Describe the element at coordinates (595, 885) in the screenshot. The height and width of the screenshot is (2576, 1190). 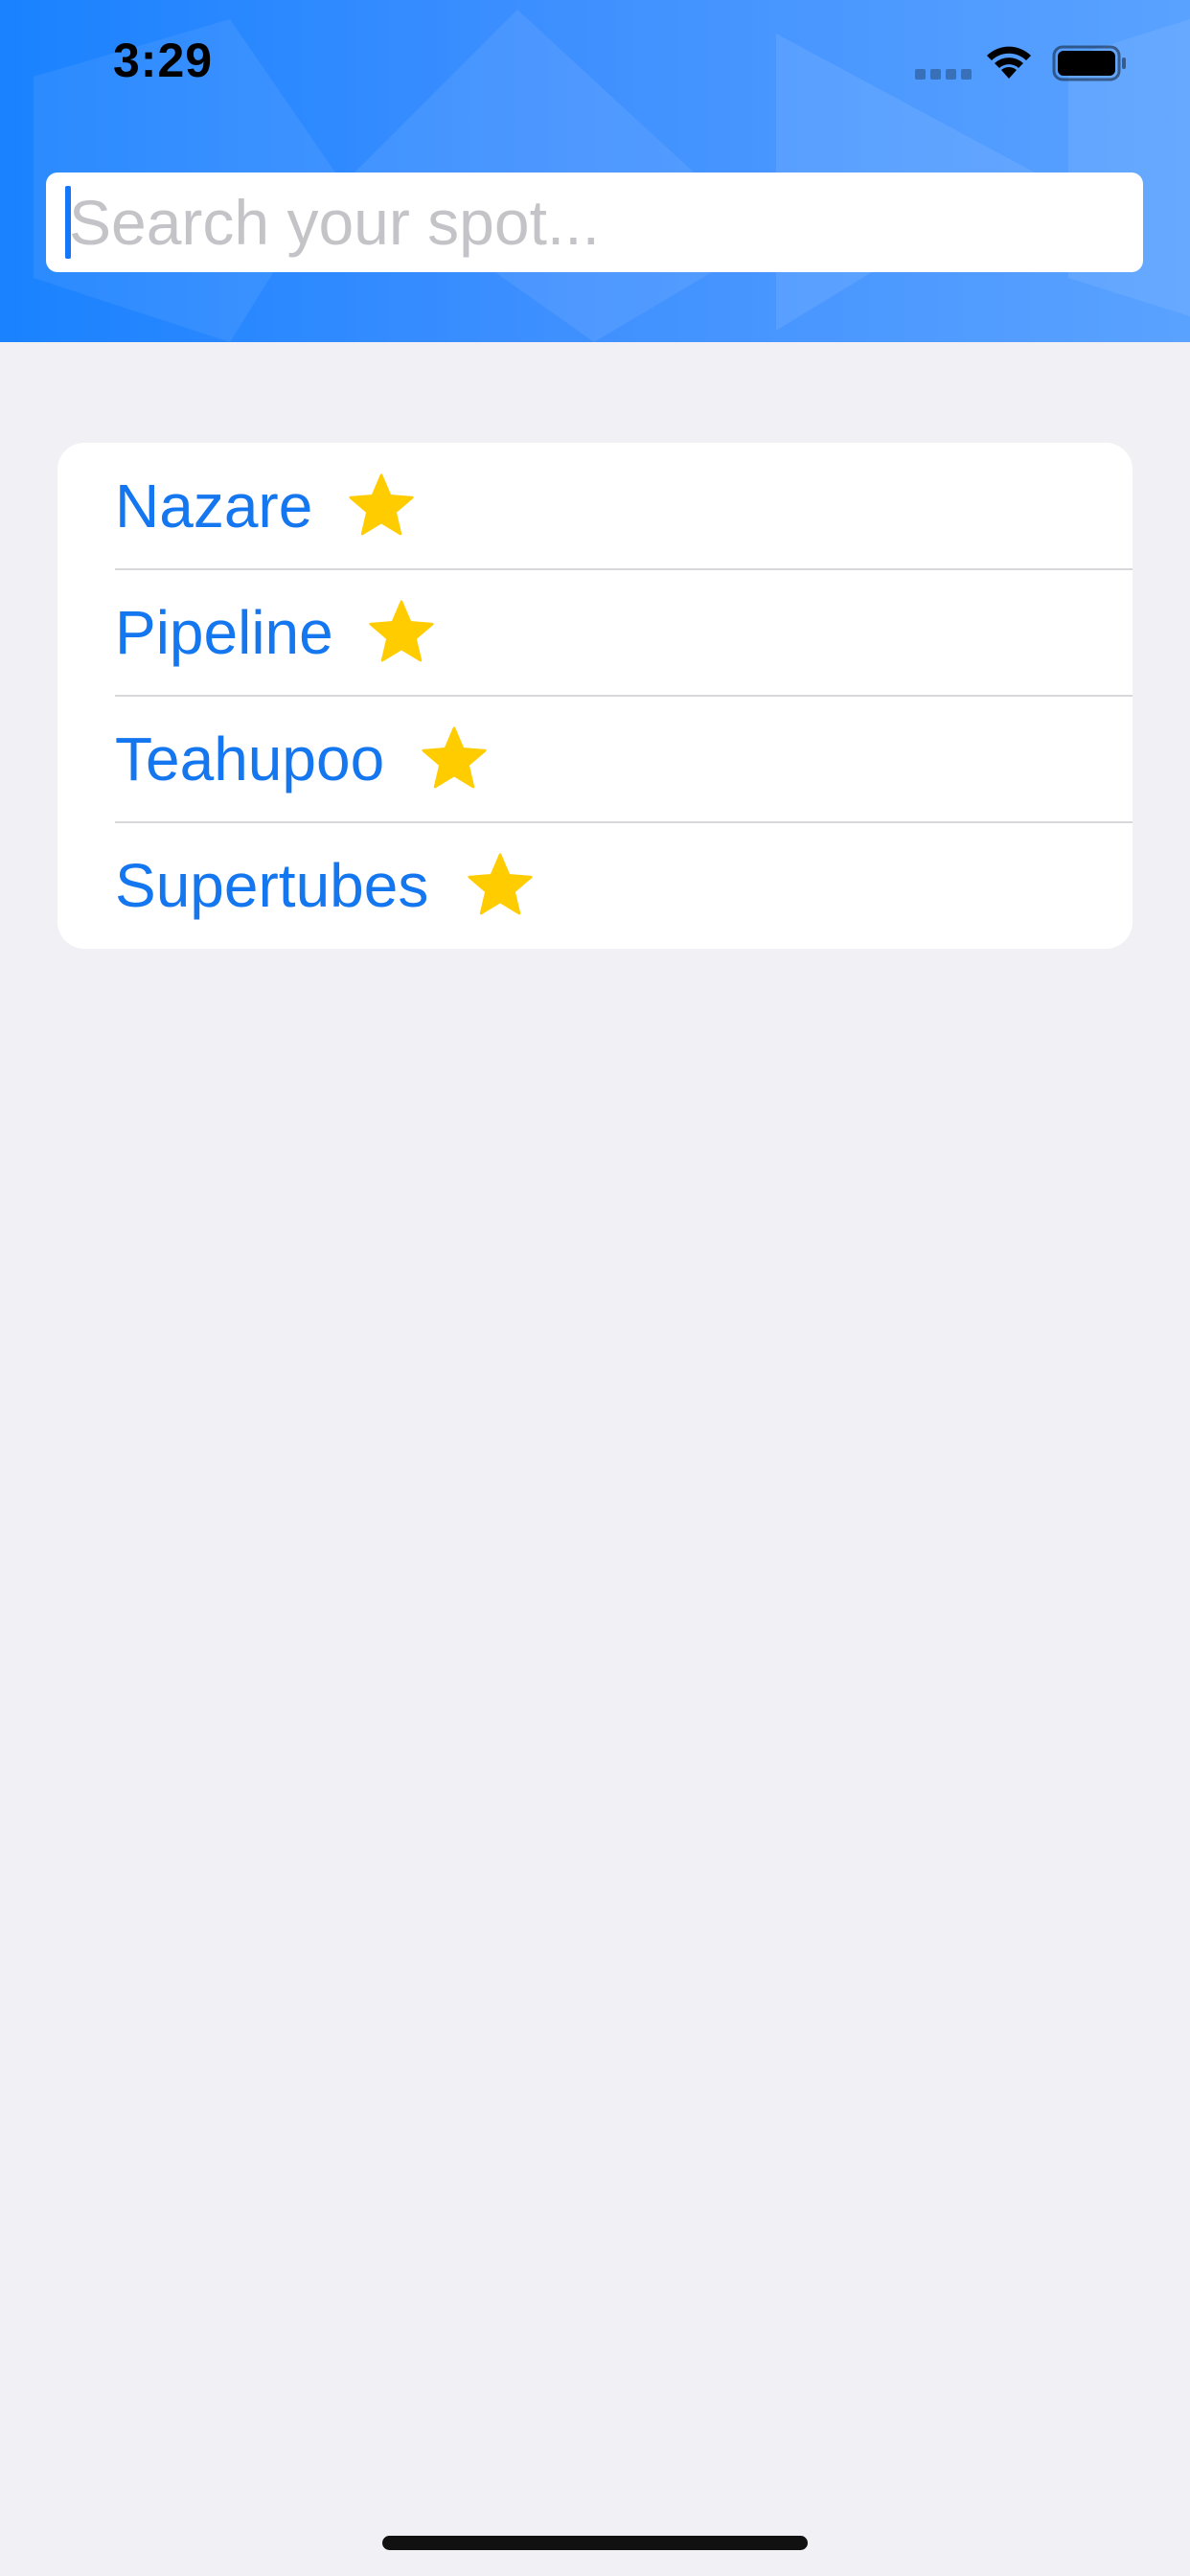
I see `list-item-supertubes: Supertubes` at that location.